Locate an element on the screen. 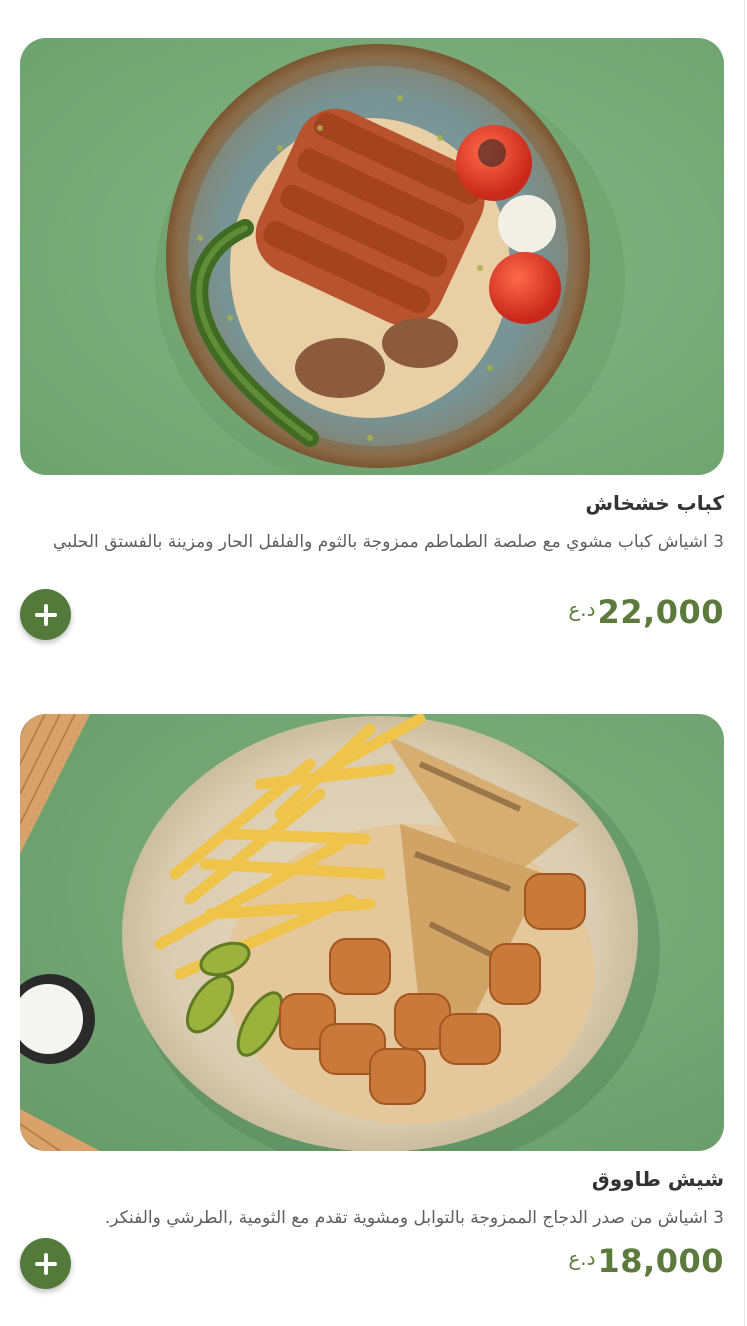  price-row: د.ع 22,000 is located at coordinates (646, 612).